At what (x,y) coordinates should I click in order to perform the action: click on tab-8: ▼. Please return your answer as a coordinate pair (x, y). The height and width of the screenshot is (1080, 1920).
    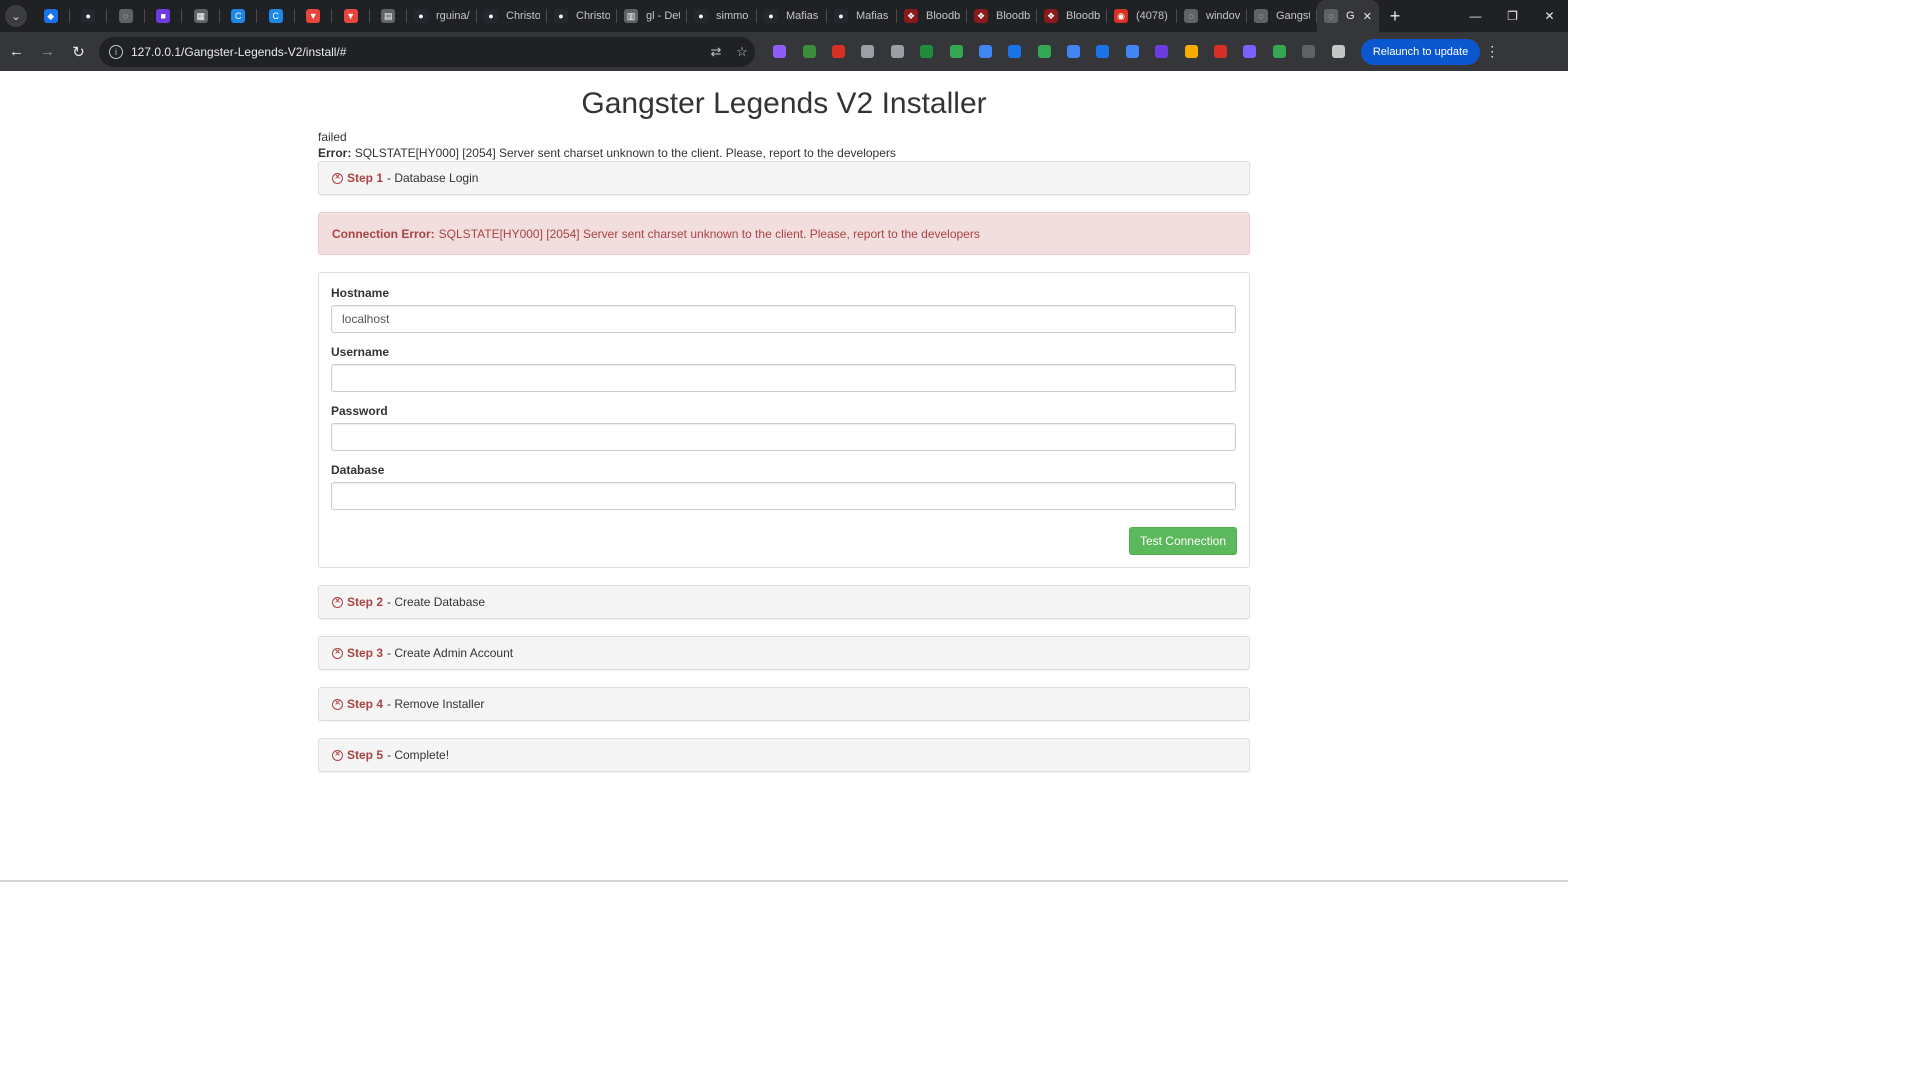
    Looking at the image, I should click on (351, 16).